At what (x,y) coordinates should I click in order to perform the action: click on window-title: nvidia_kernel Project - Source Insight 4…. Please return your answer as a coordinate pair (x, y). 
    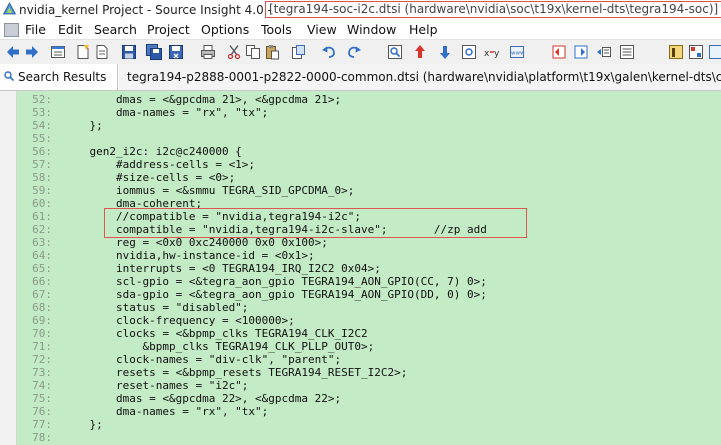
    Looking at the image, I should click on (145, 10).